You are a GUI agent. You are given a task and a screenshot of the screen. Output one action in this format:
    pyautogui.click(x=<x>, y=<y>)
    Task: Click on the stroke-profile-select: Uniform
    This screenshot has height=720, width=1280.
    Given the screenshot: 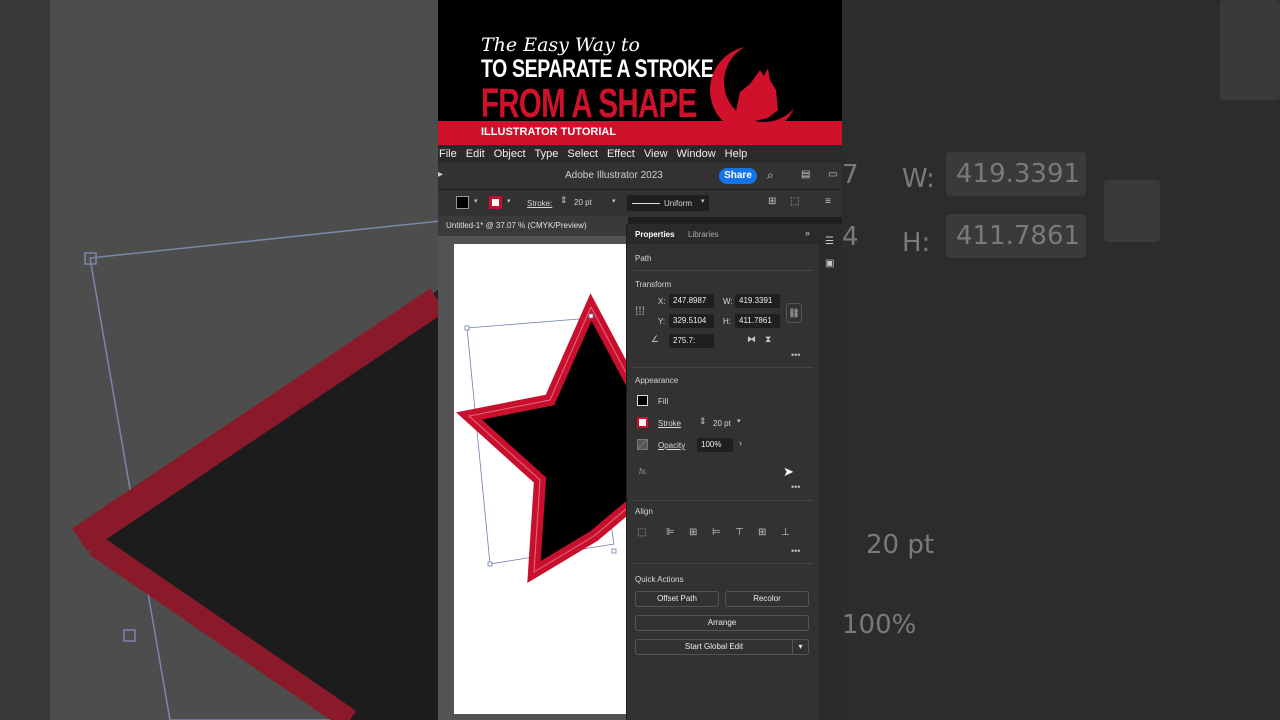 What is the action you would take?
    pyautogui.click(x=668, y=203)
    